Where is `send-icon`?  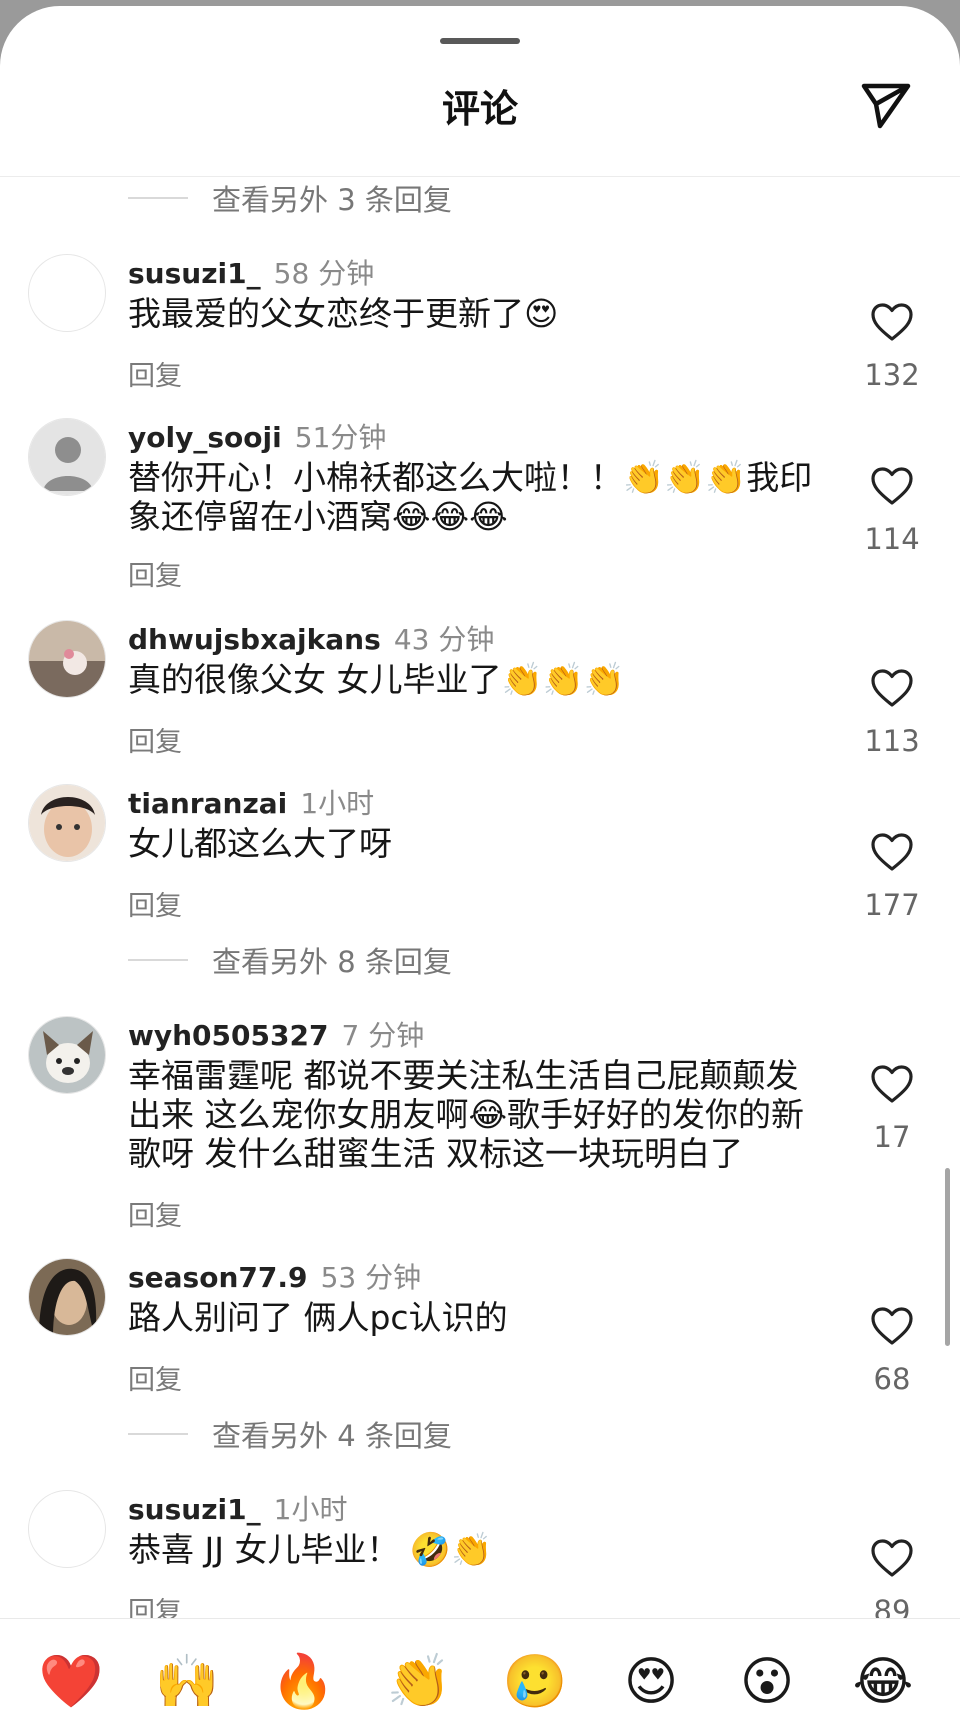 send-icon is located at coordinates (886, 104).